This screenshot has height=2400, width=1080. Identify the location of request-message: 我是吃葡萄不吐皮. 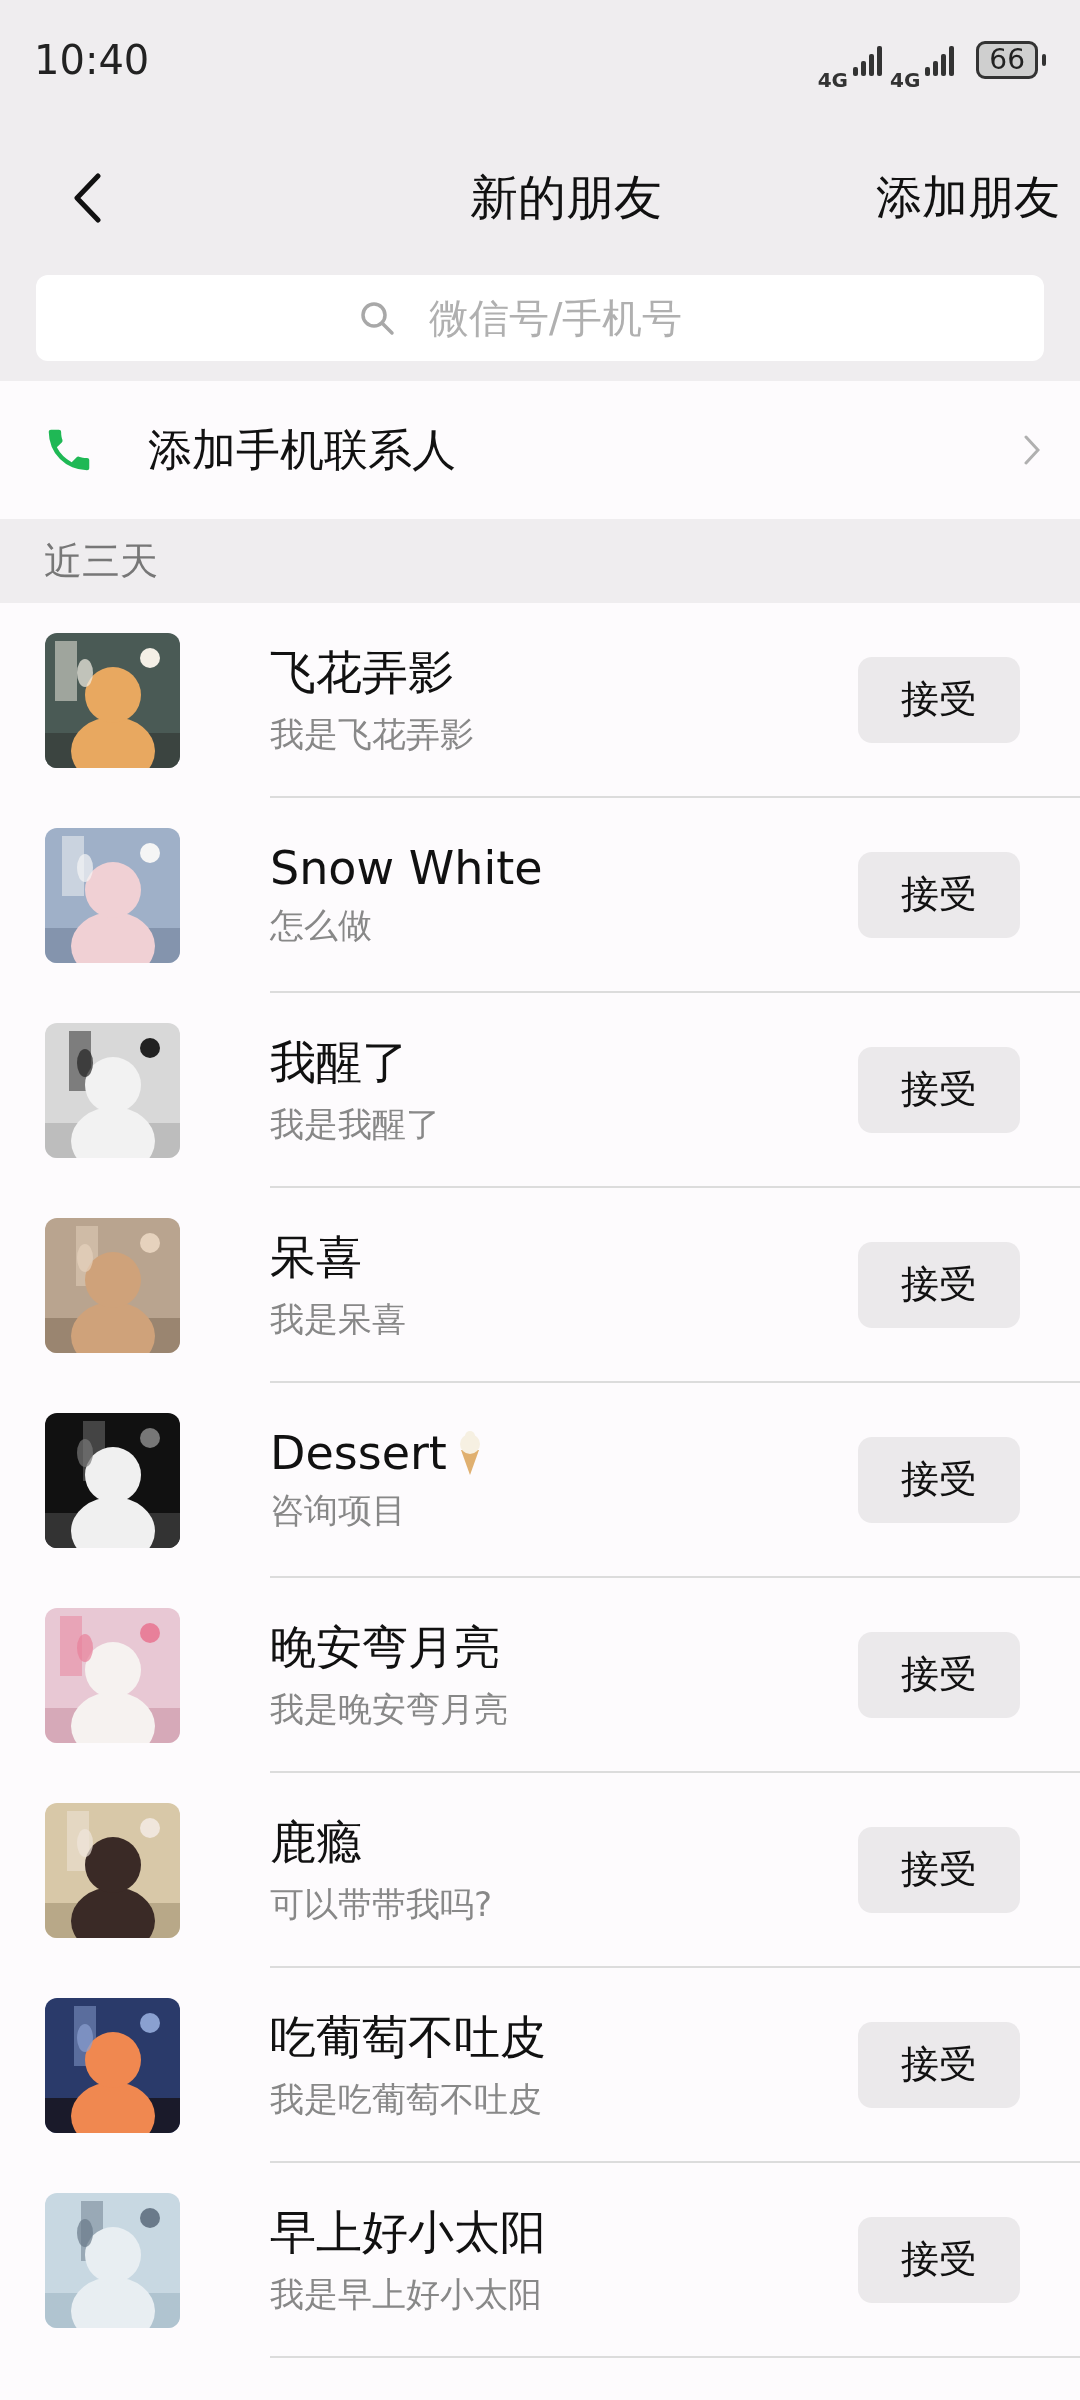
(406, 2099).